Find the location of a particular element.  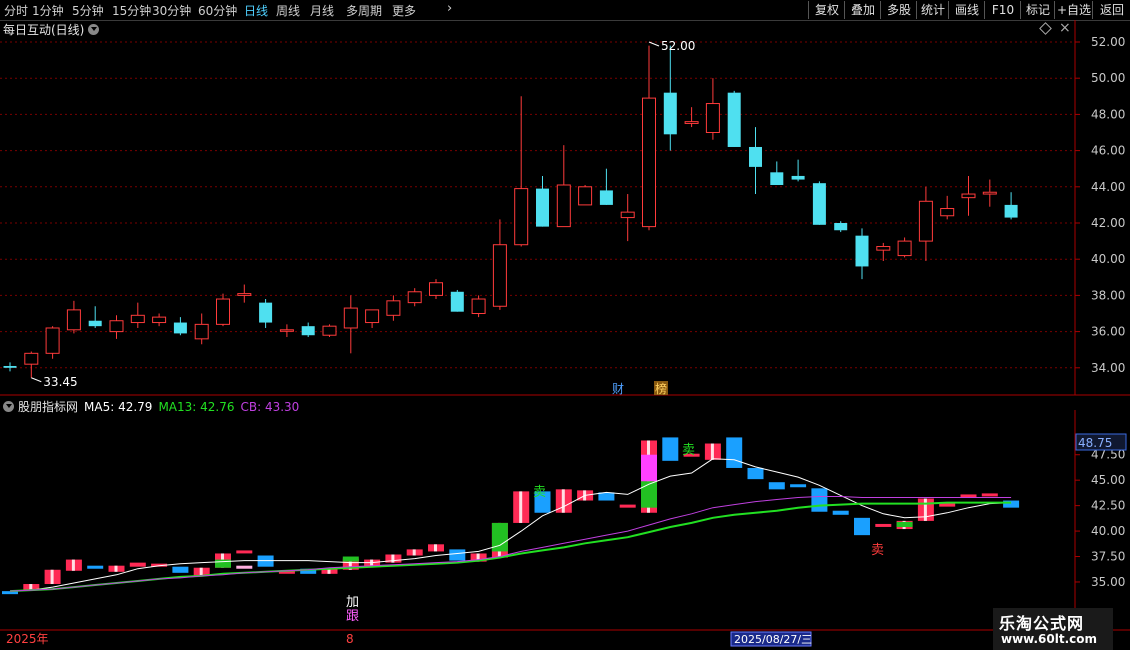

y-tick-label: 34.00 is located at coordinates (1108, 368).